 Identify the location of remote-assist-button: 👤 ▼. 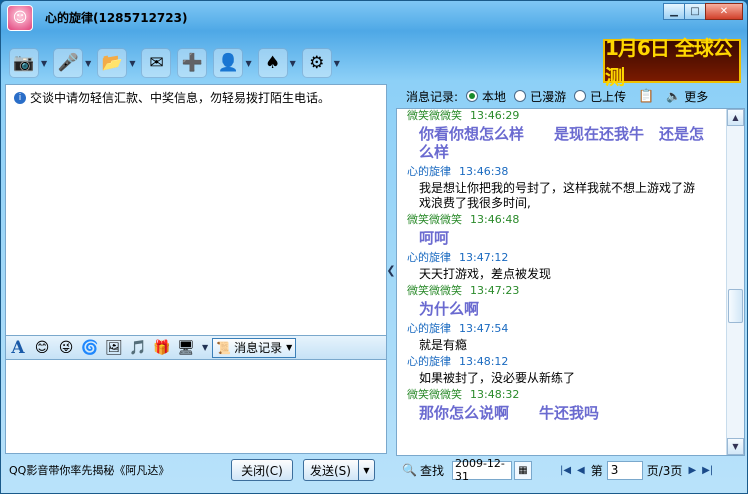
(232, 63).